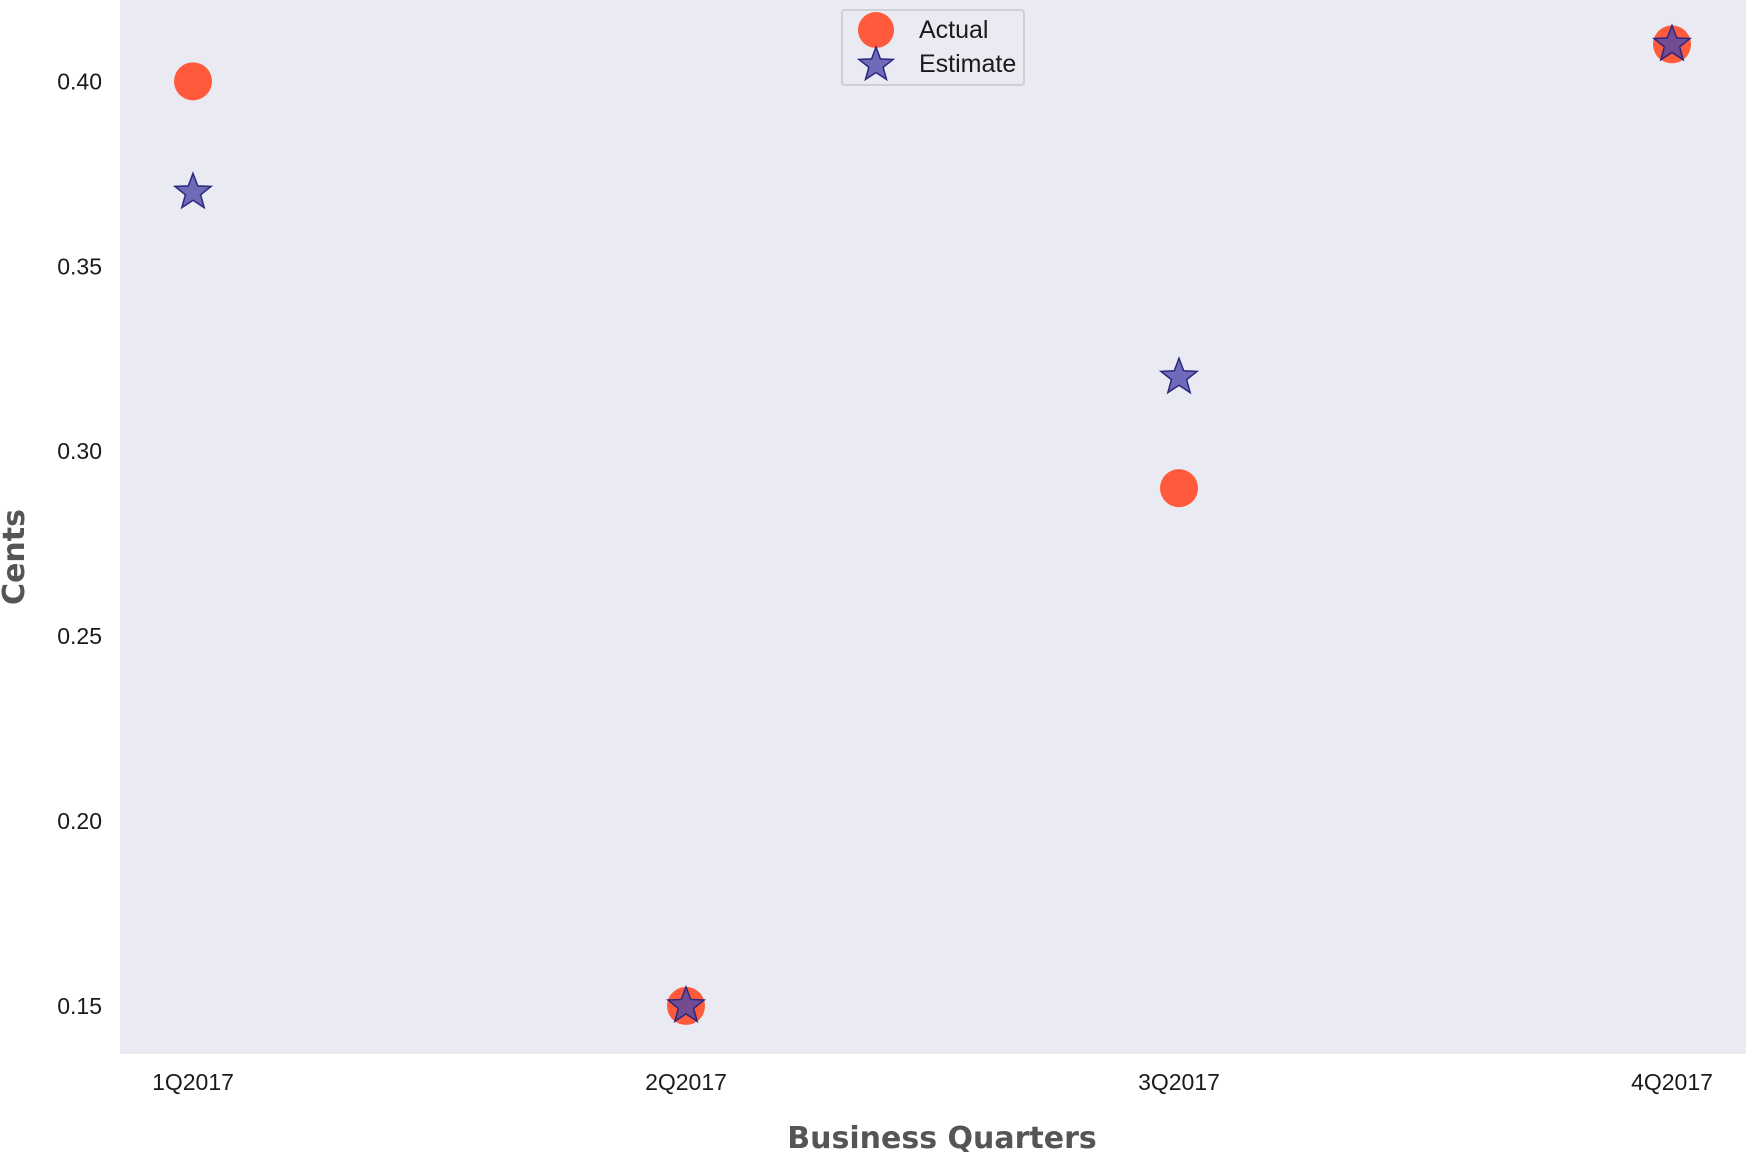 The width and height of the screenshot is (1746, 1152). I want to click on legend-estimate-label: Estimate, so click(967, 64).